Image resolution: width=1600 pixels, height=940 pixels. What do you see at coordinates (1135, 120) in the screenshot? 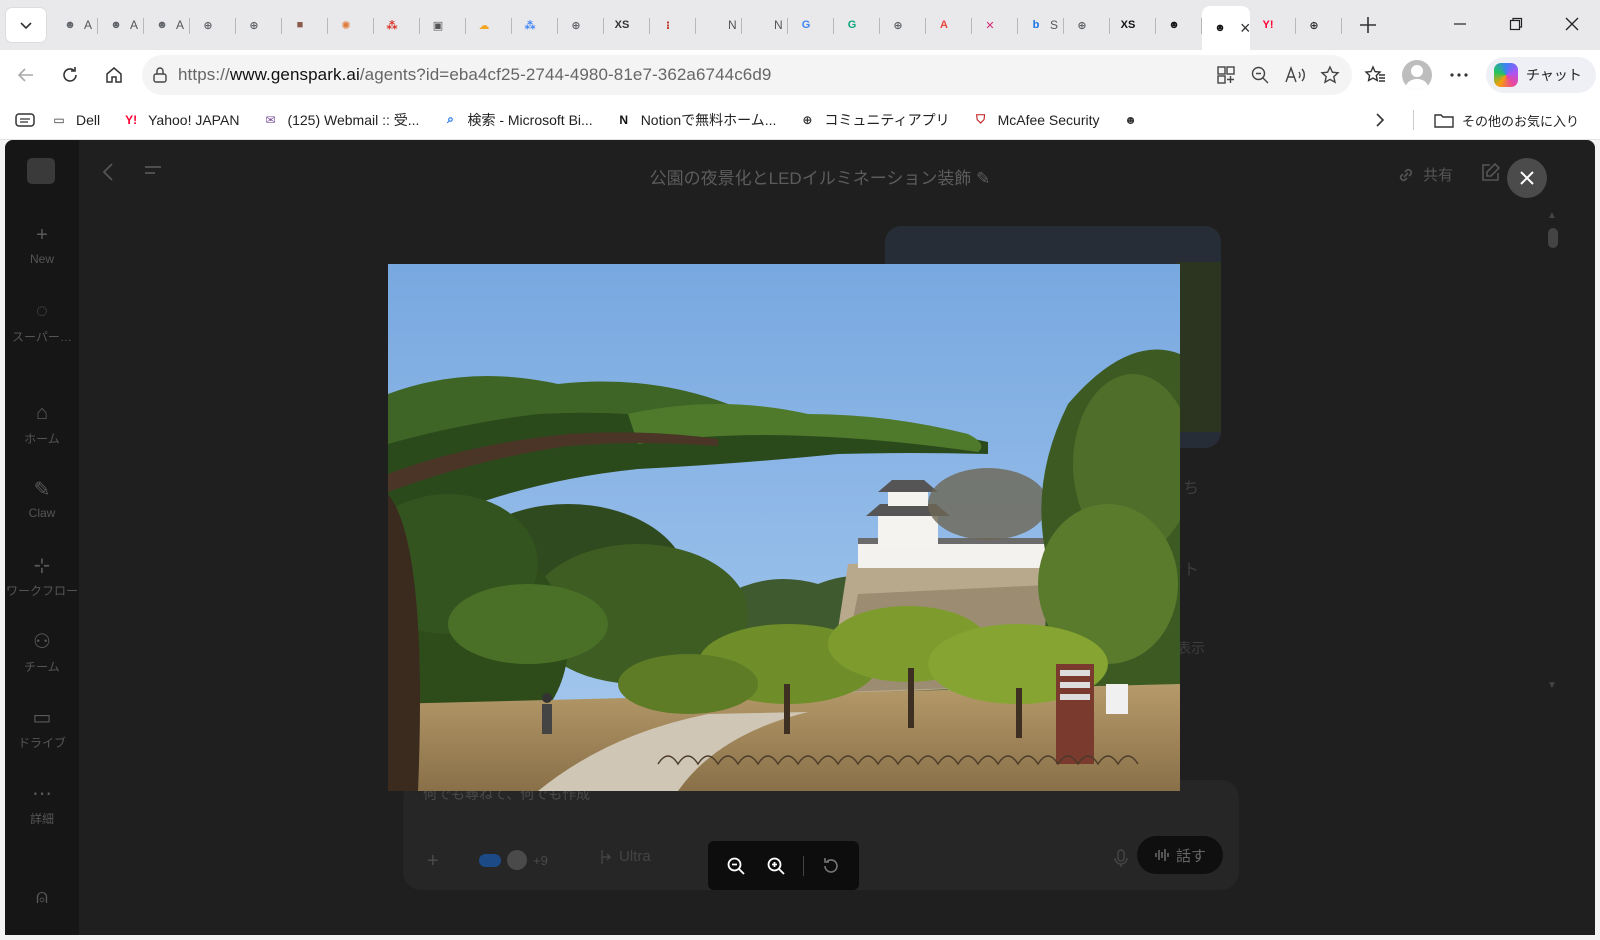
I see `favorite-link: ☻` at bounding box center [1135, 120].